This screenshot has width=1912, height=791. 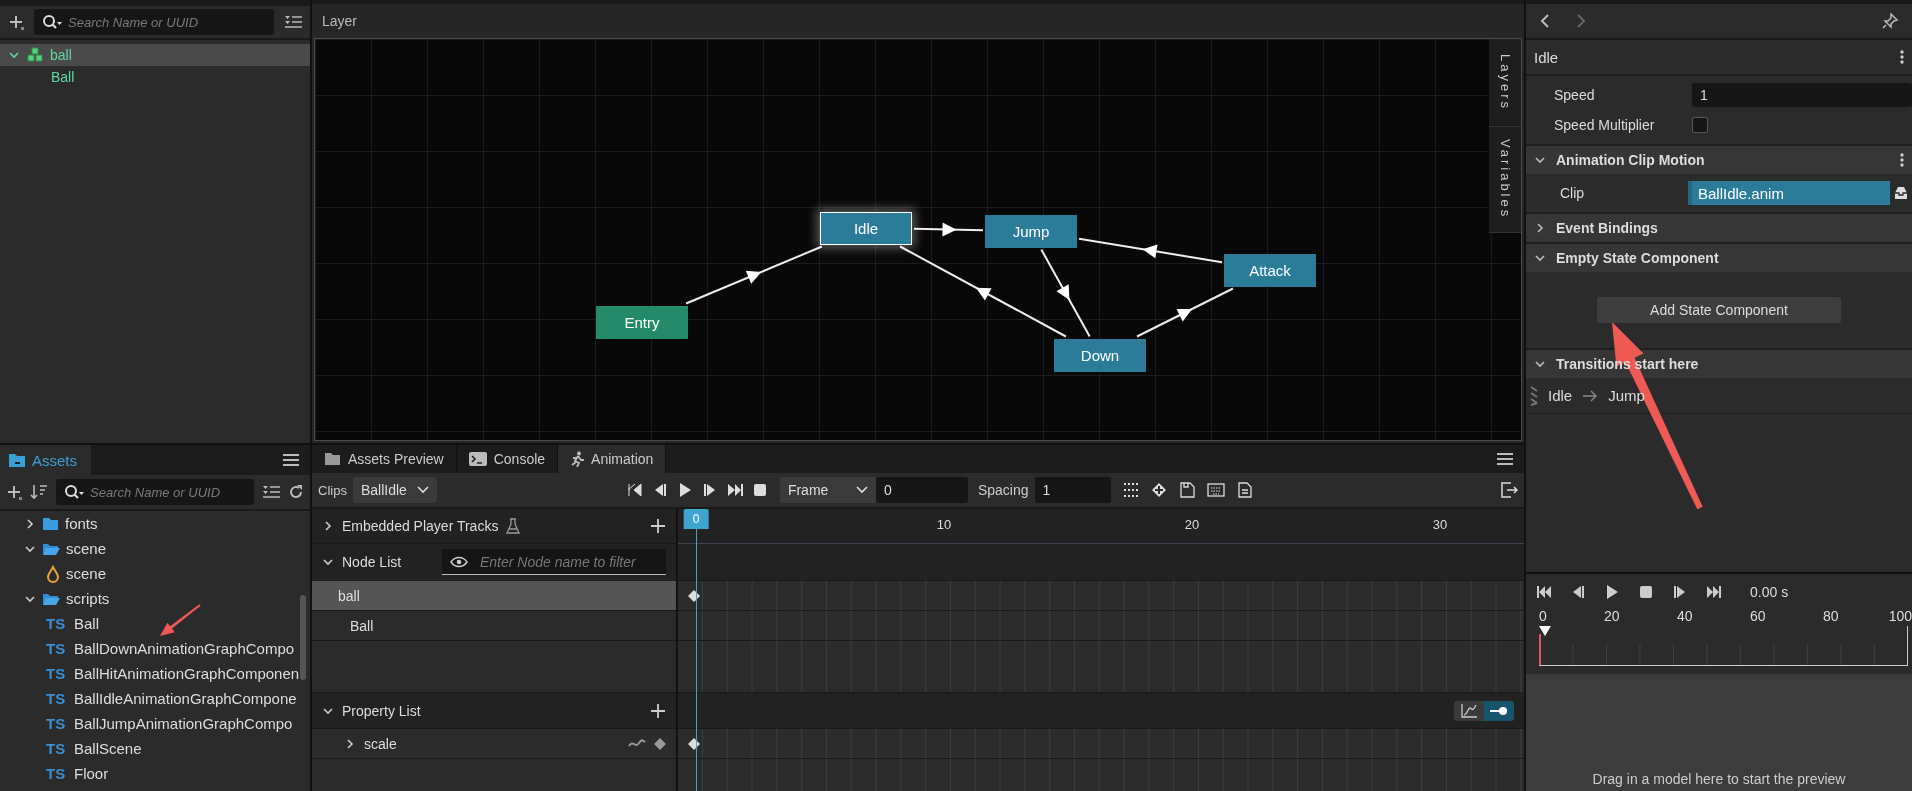 What do you see at coordinates (1158, 490) in the screenshot?
I see `keyframe-diamond-icon` at bounding box center [1158, 490].